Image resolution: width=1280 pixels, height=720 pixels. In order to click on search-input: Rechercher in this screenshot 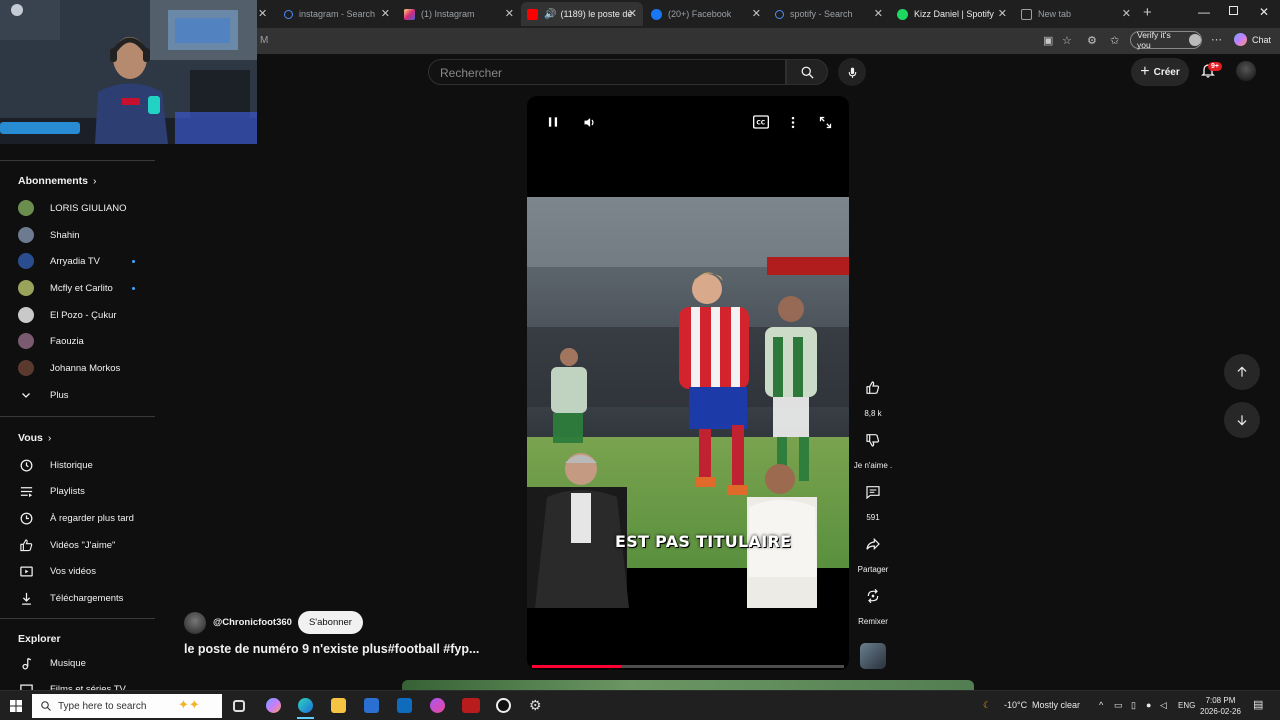, I will do `click(607, 72)`.